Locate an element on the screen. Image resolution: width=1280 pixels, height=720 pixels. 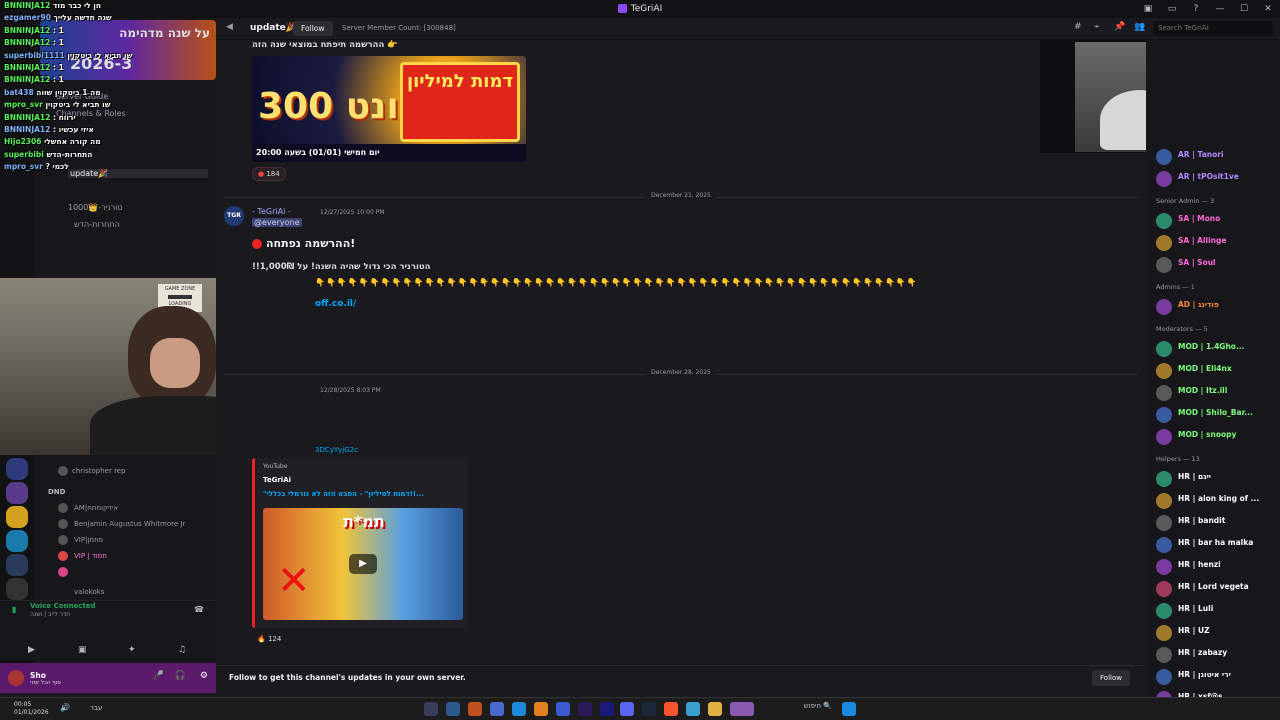
youtube-link: 3DCyYyjG2c is located at coordinates (336, 450).